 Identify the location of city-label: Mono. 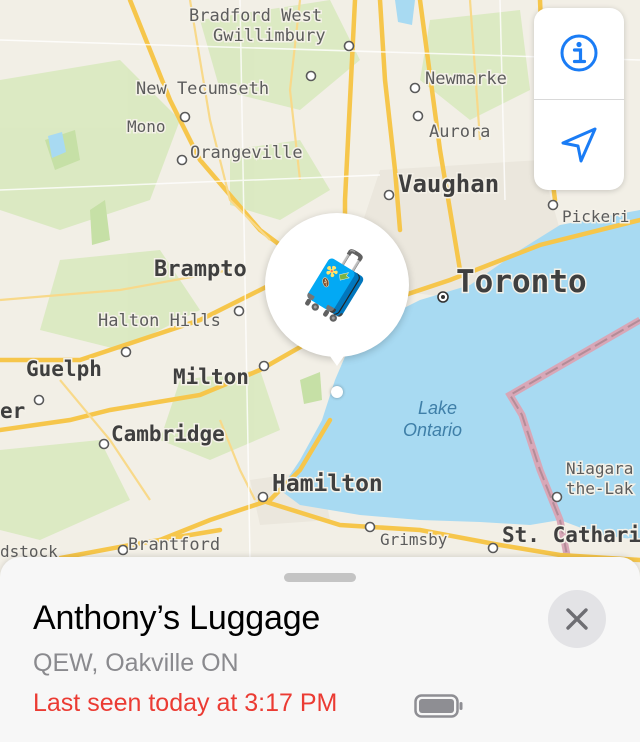
(146, 126).